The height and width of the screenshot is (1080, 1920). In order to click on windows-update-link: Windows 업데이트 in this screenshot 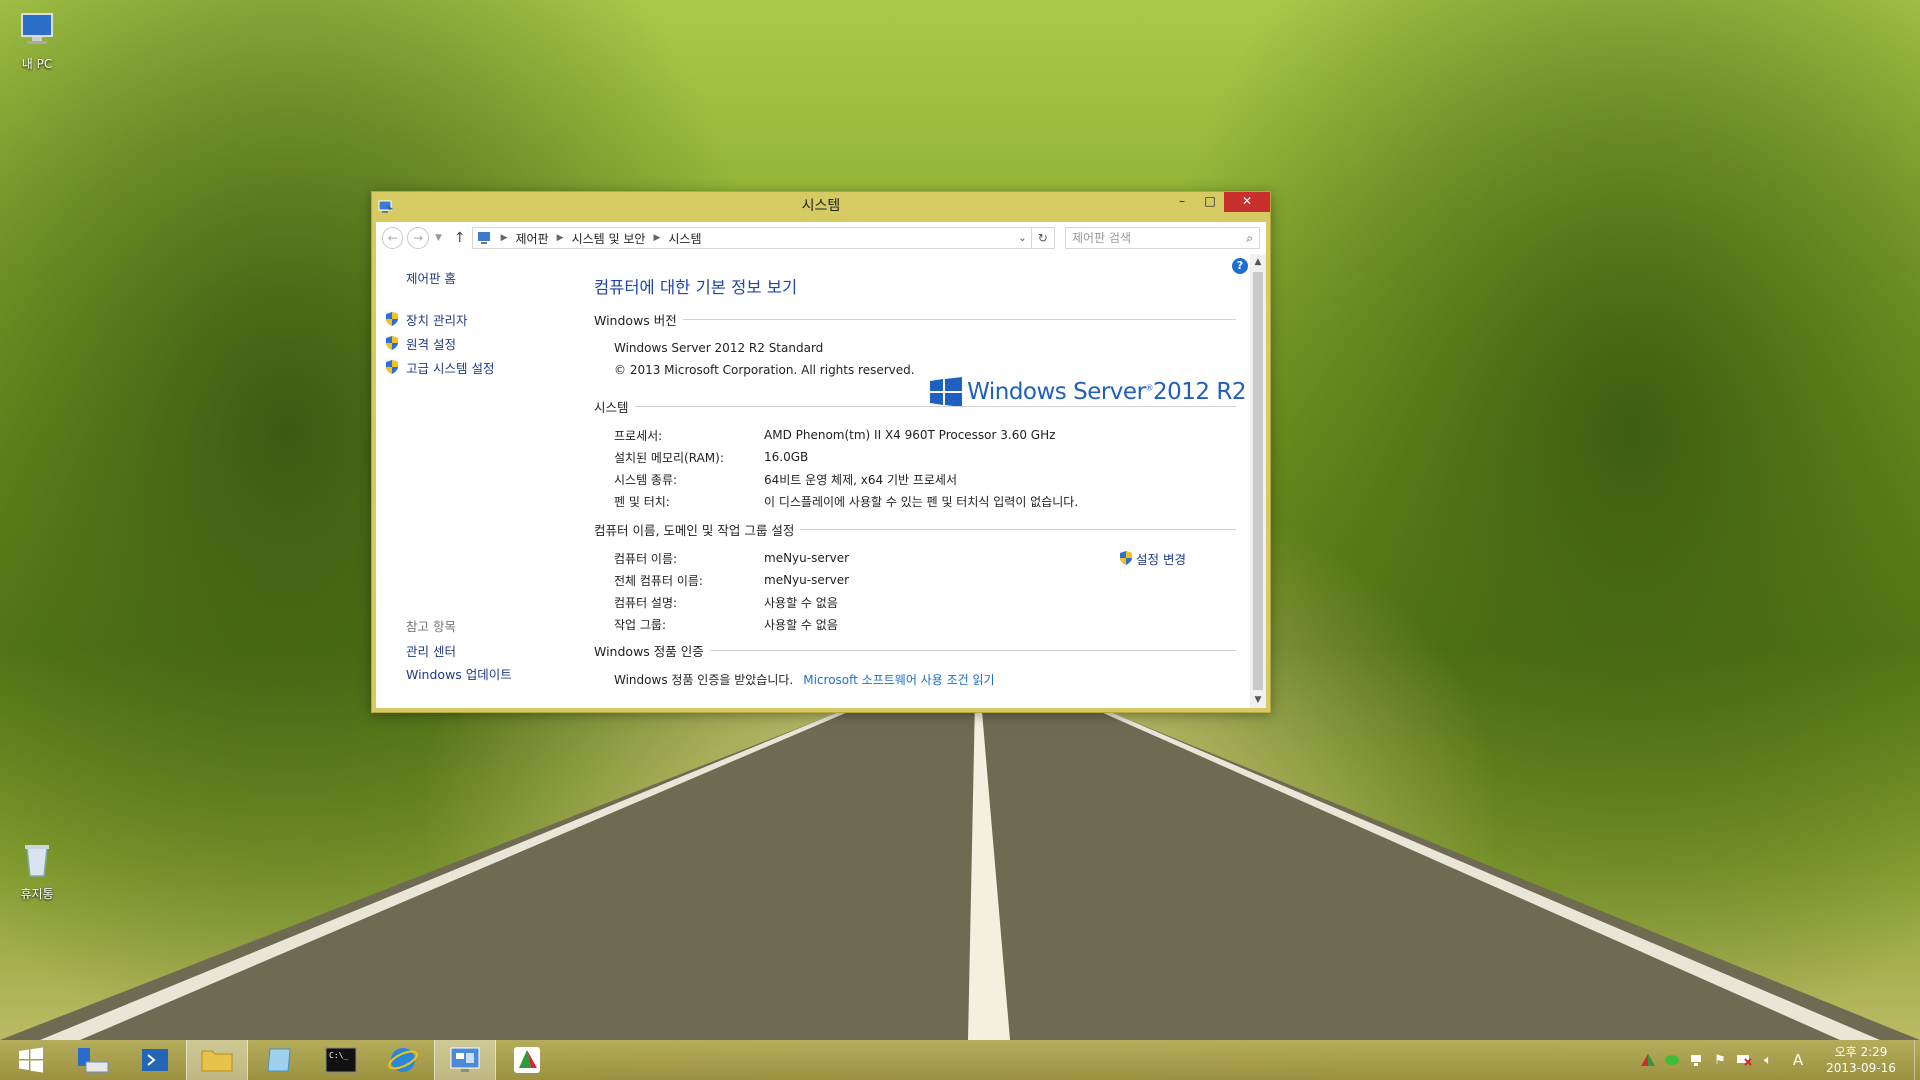, I will do `click(459, 675)`.